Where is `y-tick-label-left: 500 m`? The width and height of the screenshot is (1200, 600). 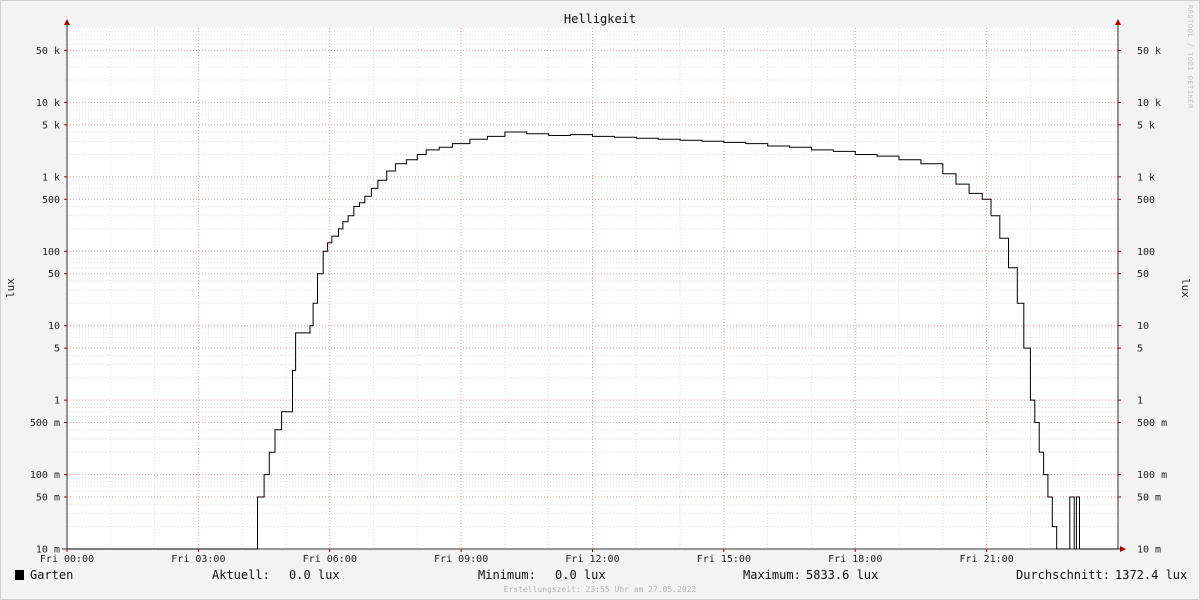
y-tick-label-left: 500 m is located at coordinates (45, 423).